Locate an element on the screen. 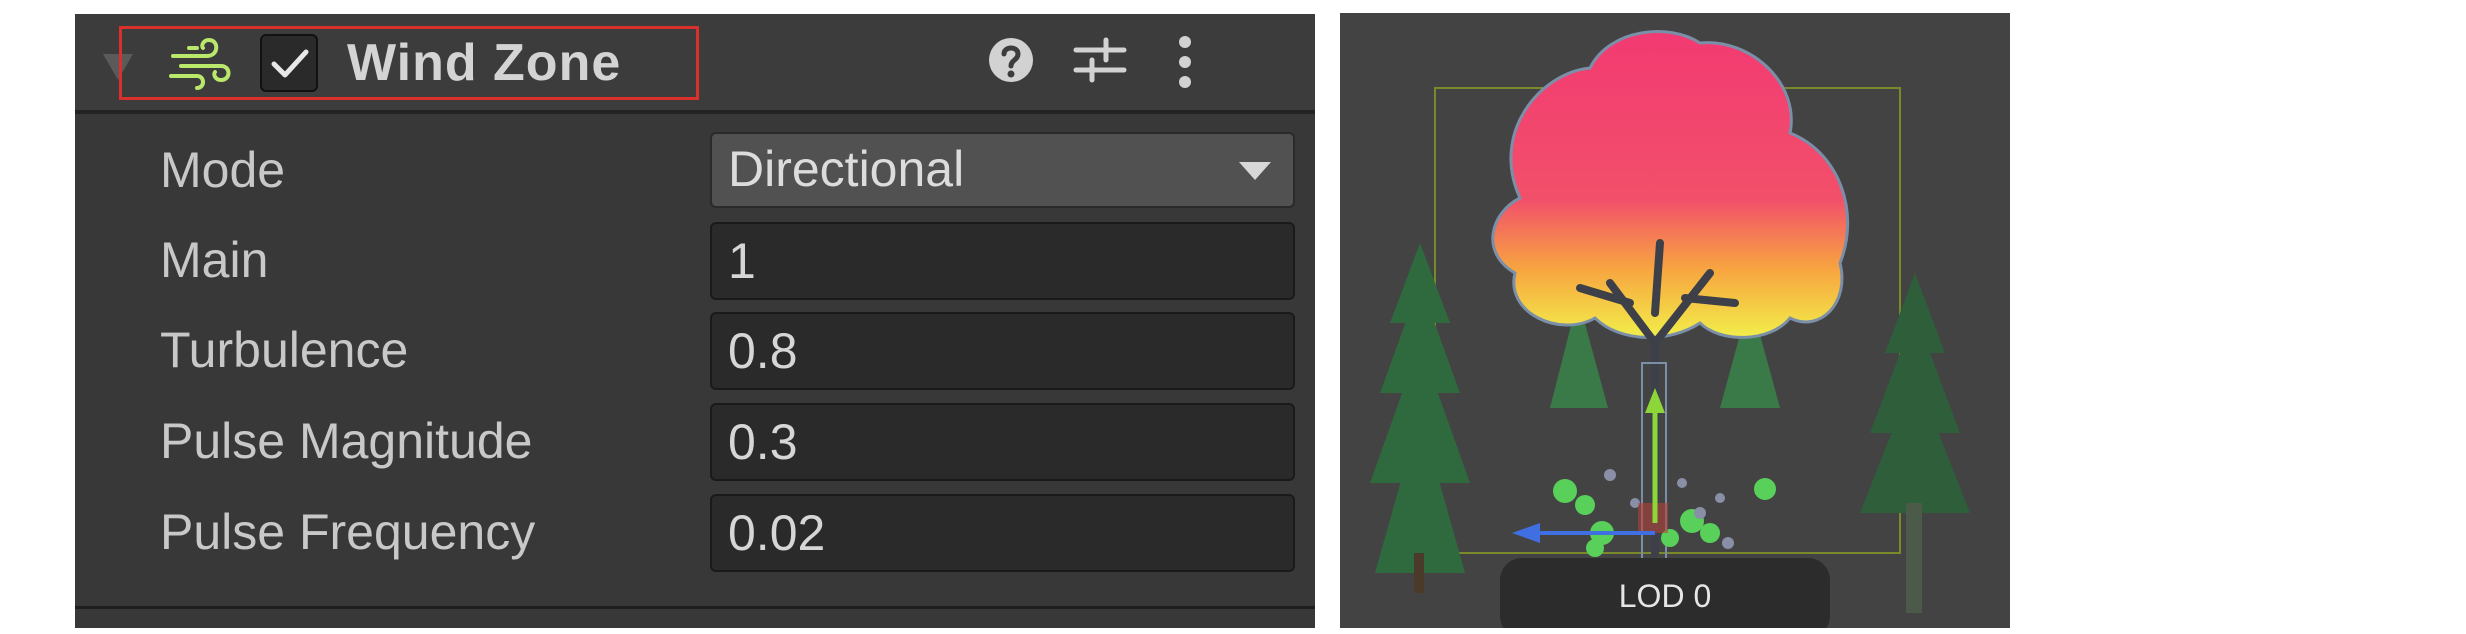 Image resolution: width=2466 pixels, height=634 pixels. turbulence-field: 0.8 is located at coordinates (1002, 351).